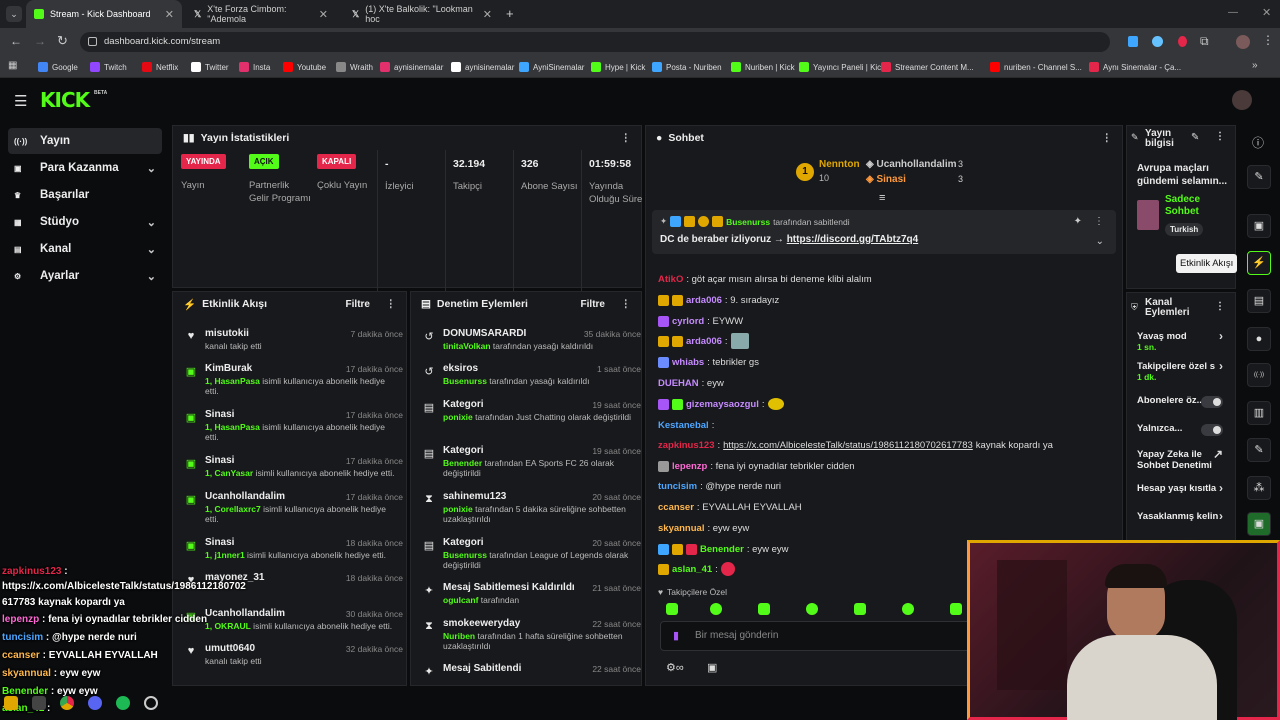  Describe the element at coordinates (678, 383) in the screenshot. I see `chat-username: DUEHAN` at that location.